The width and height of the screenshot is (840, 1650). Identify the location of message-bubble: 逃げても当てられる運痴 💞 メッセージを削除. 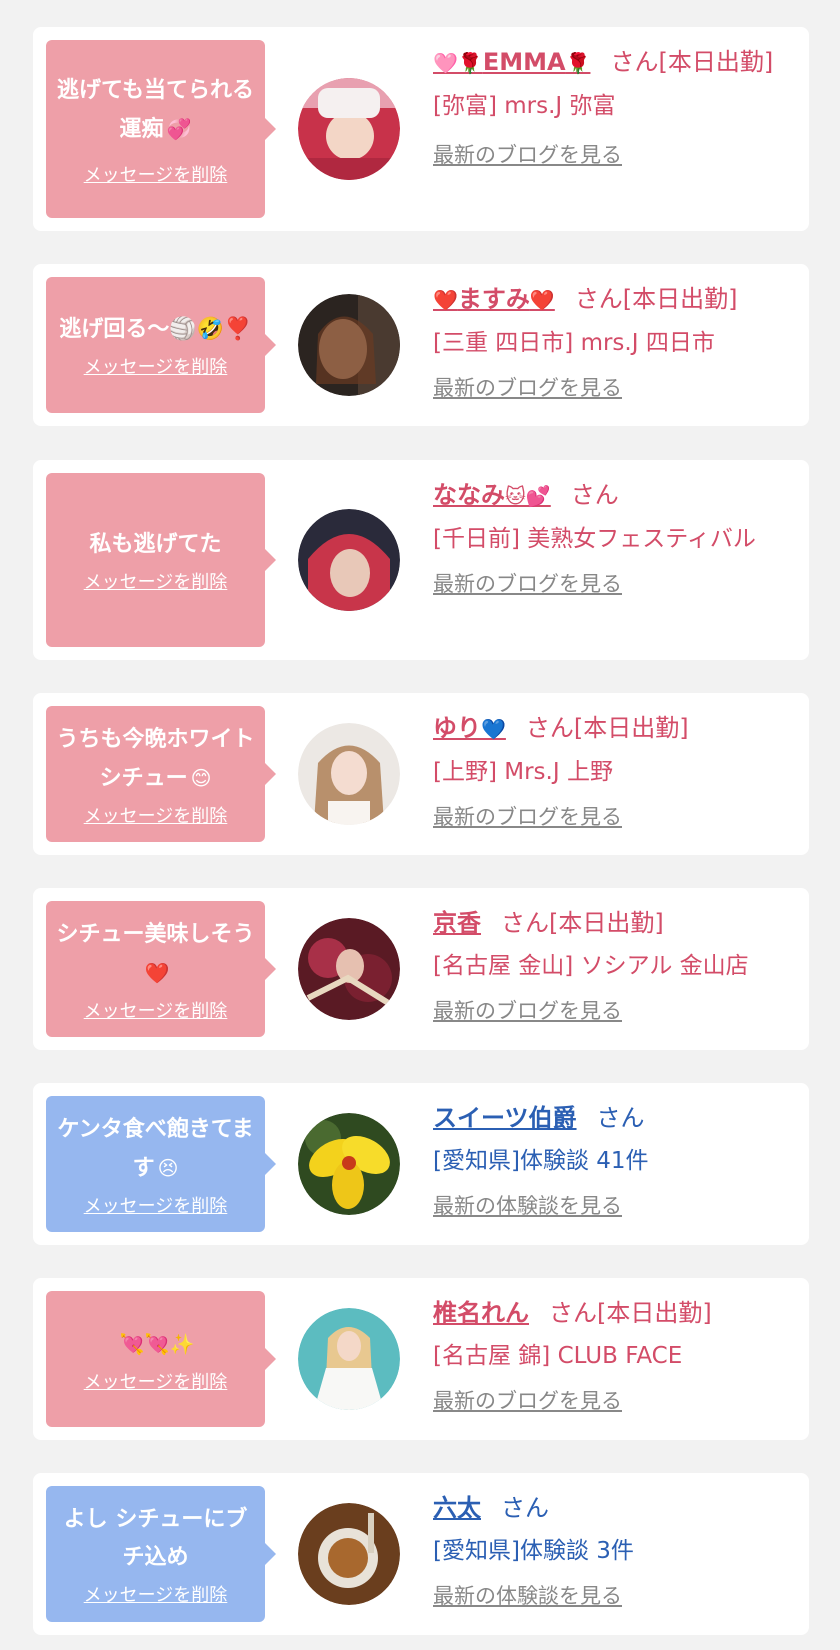
(161, 129).